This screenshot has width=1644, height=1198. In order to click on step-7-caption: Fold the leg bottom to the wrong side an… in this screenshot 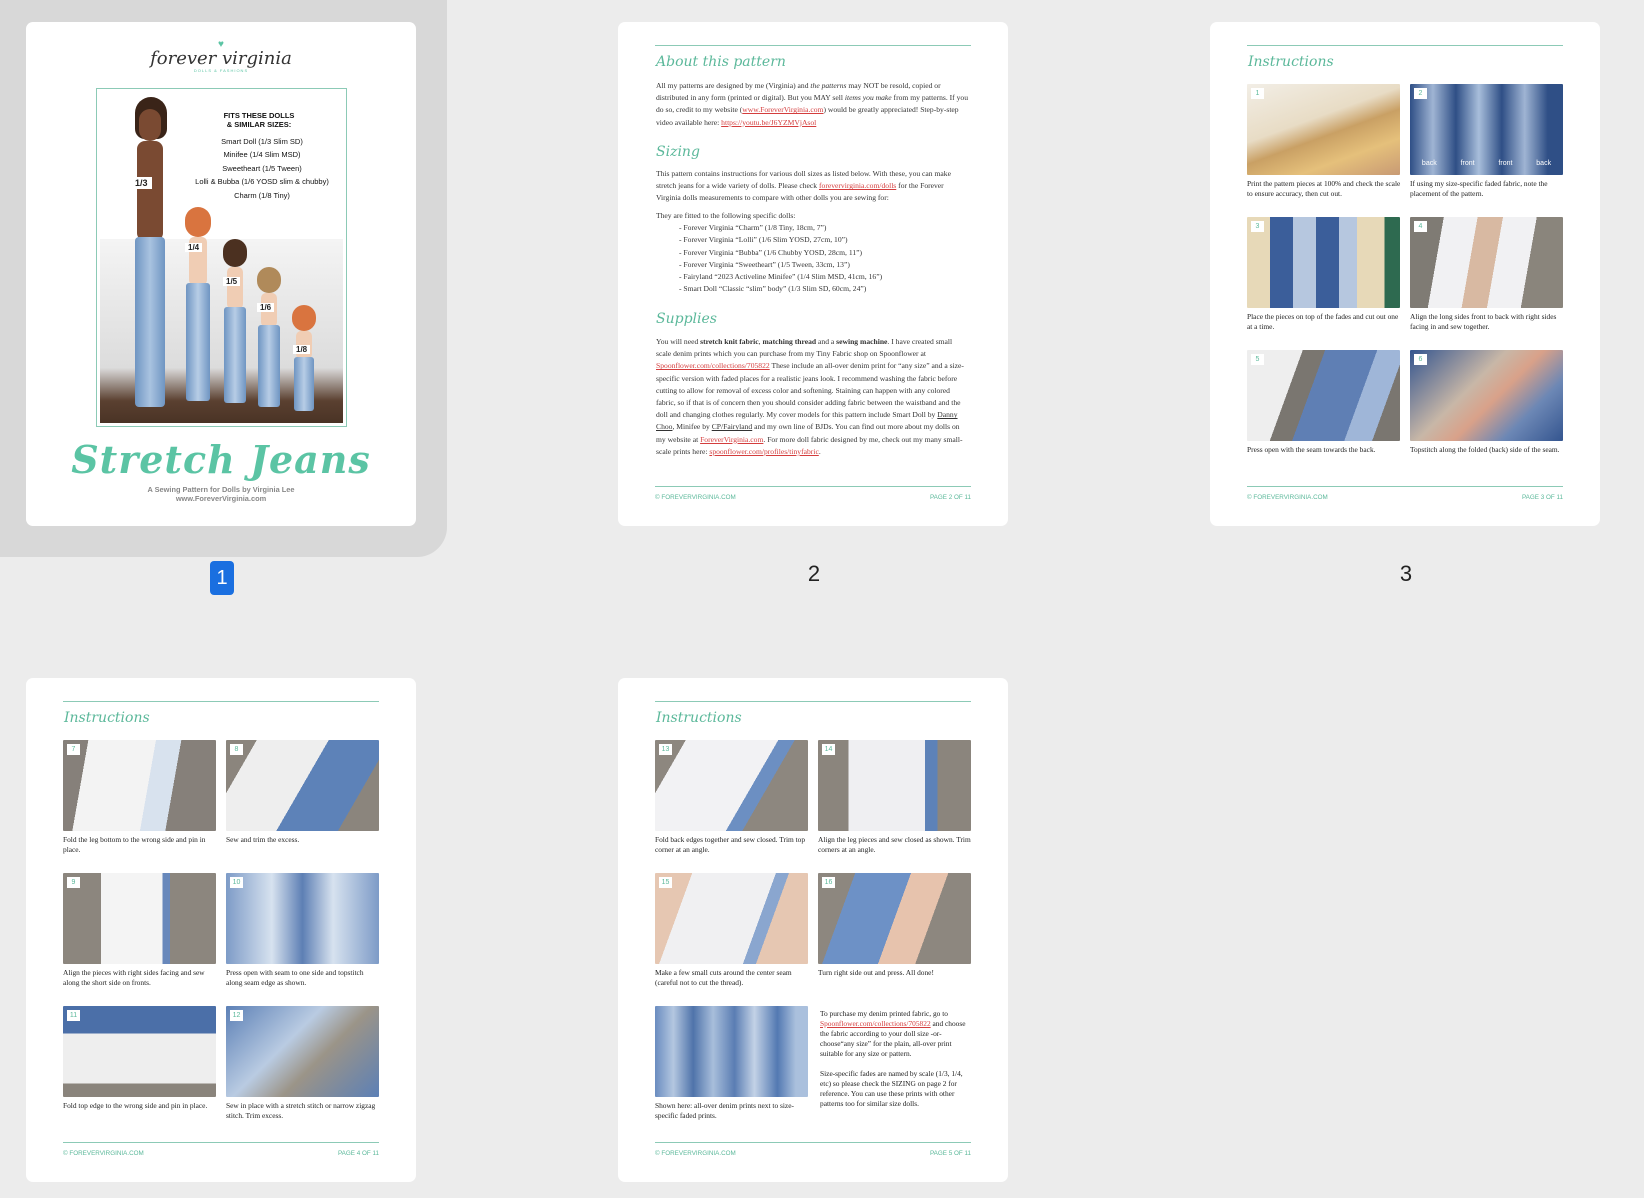, I will do `click(134, 844)`.